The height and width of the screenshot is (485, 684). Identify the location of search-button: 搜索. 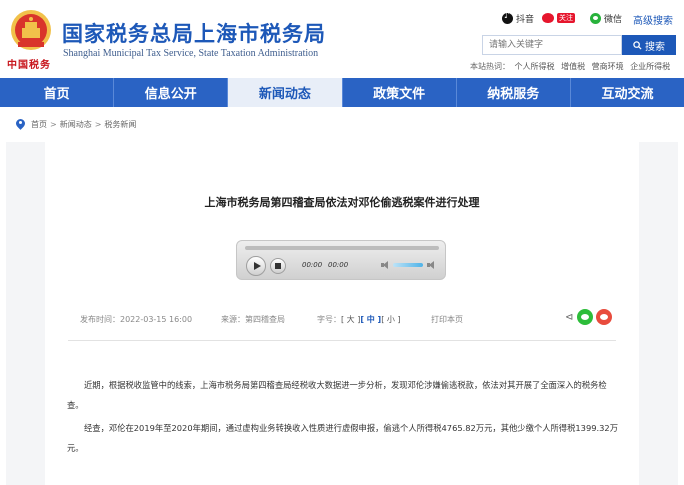
(649, 45).